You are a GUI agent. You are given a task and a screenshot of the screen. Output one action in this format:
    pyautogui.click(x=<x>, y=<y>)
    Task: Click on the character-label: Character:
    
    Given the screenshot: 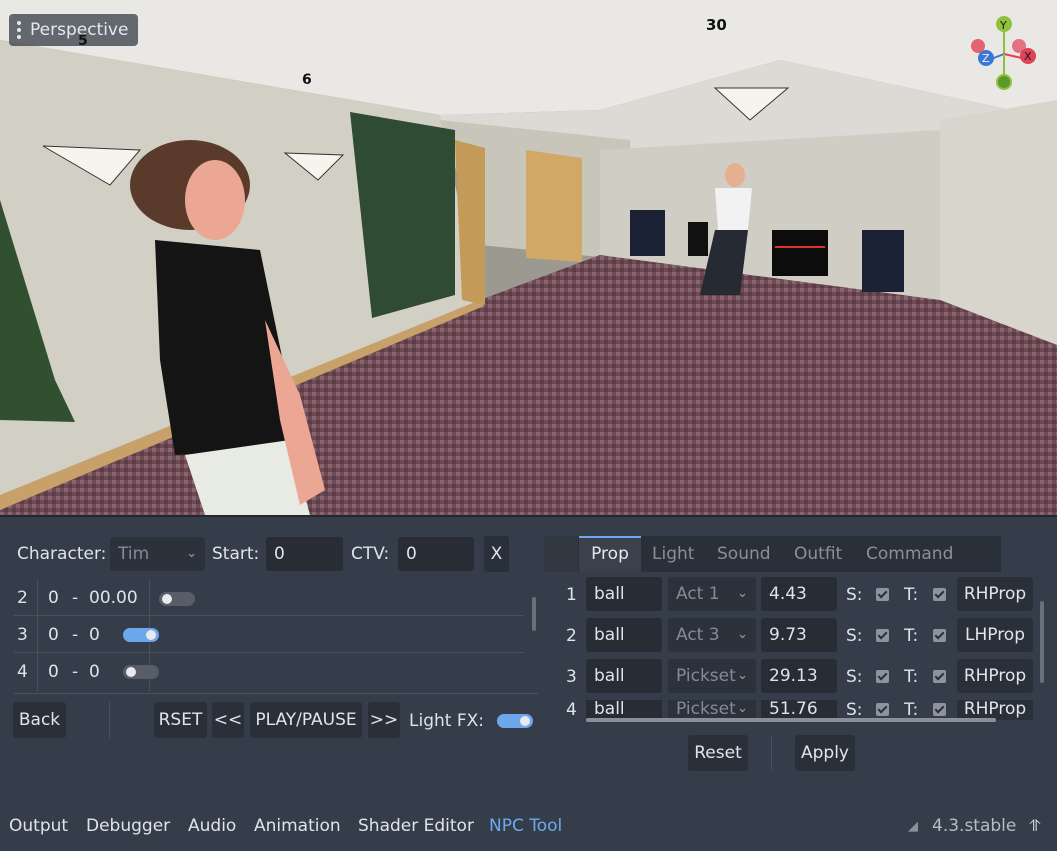 What is the action you would take?
    pyautogui.click(x=62, y=554)
    